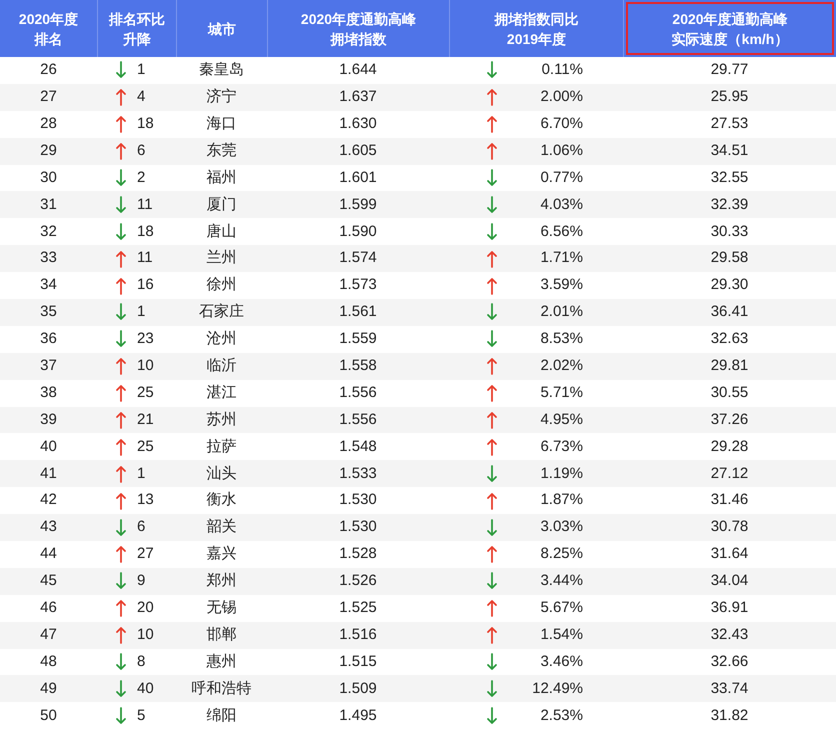 This screenshot has width=836, height=734. What do you see at coordinates (358, 366) in the screenshot?
I see `index-cell-text: 1.558` at bounding box center [358, 366].